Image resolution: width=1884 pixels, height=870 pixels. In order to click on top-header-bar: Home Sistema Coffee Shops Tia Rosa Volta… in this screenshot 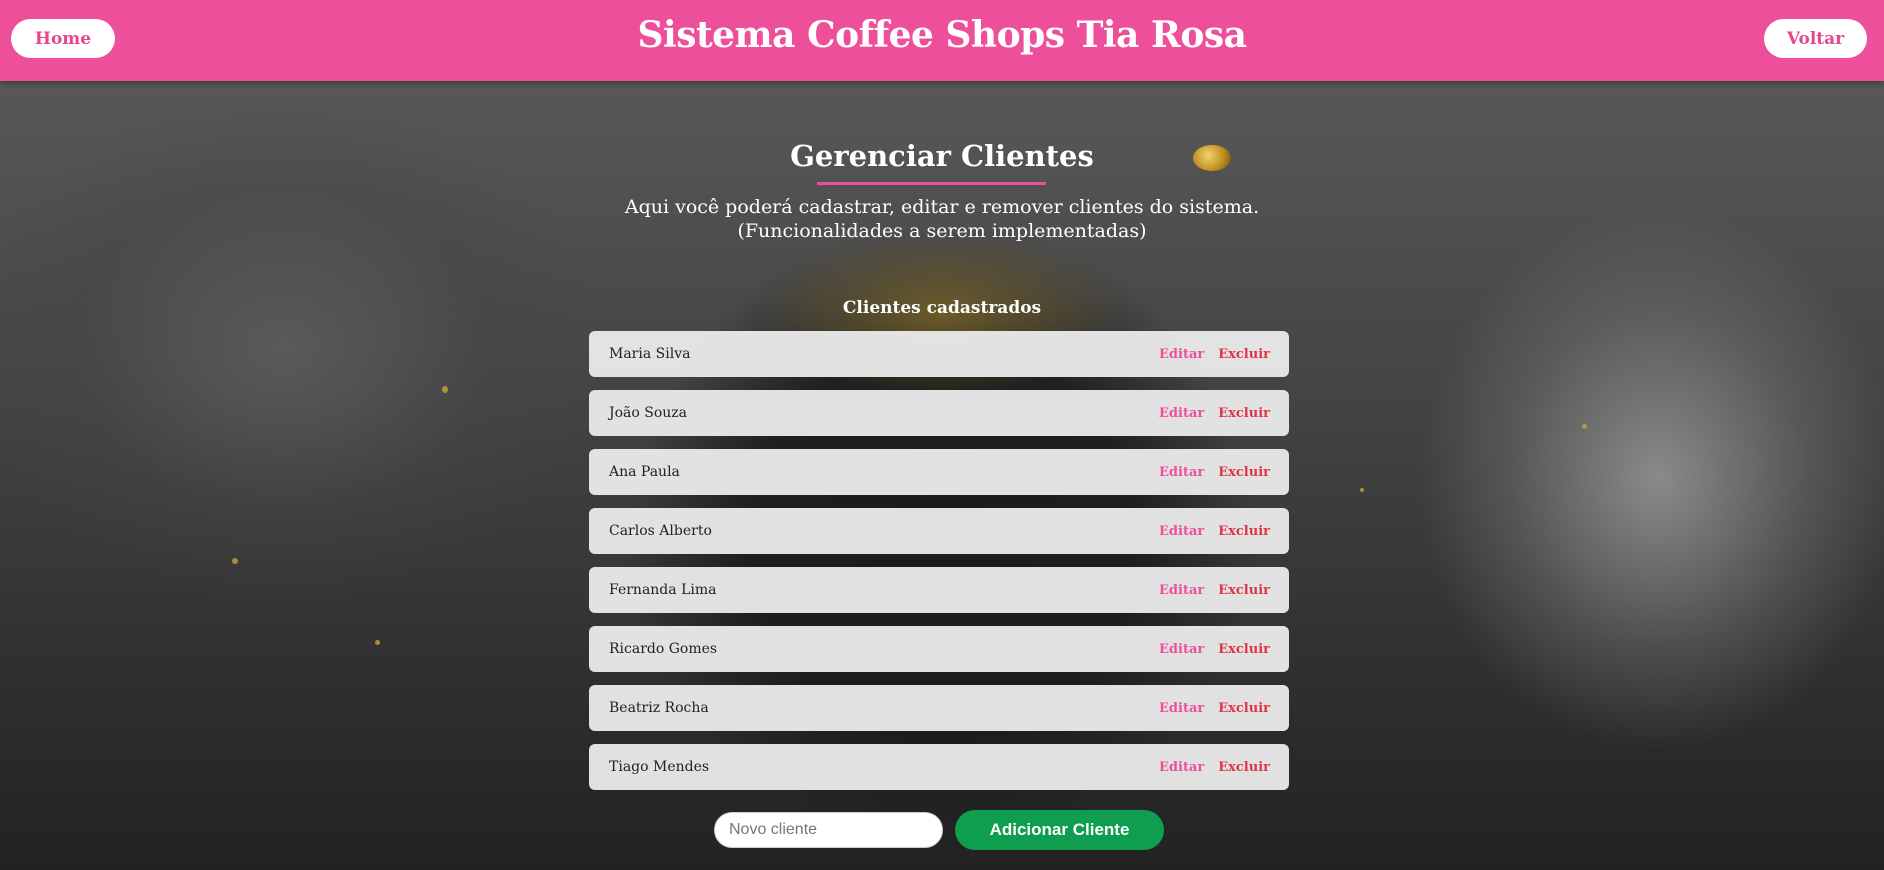, I will do `click(942, 40)`.